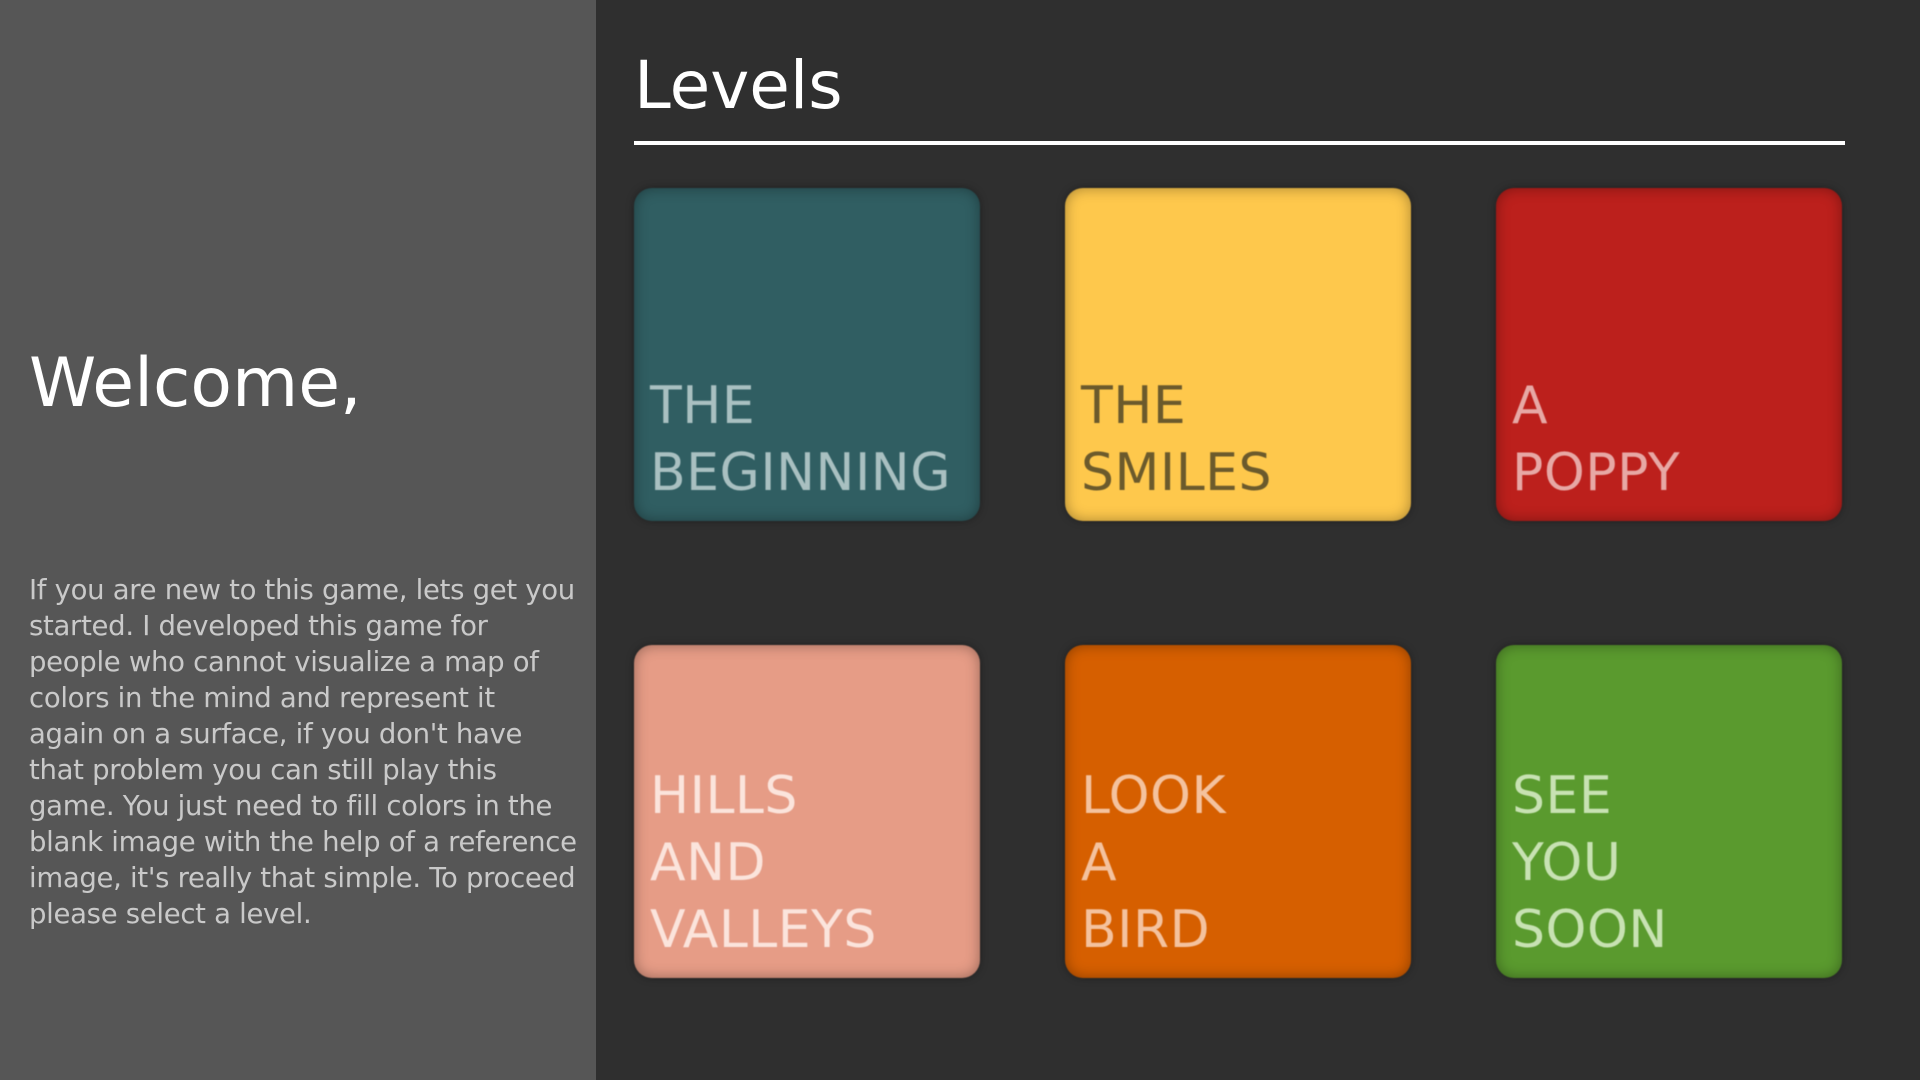  Describe the element at coordinates (1177, 439) in the screenshot. I see `level-label: THE SMILES` at that location.